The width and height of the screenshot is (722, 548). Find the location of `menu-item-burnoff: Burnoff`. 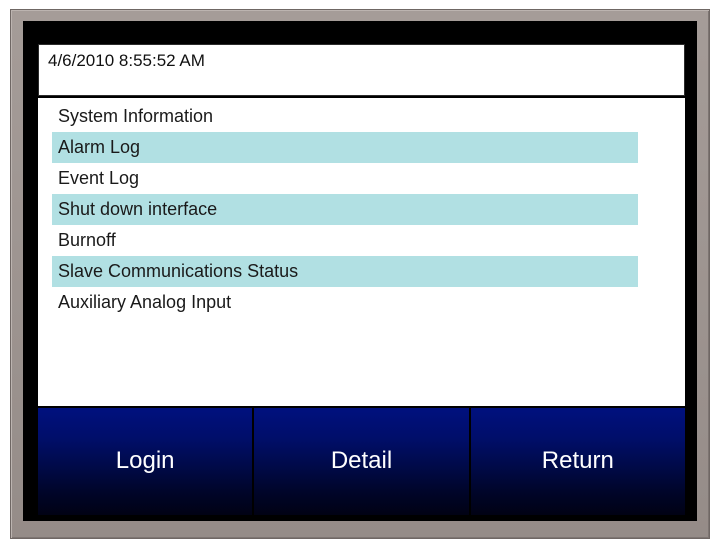

menu-item-burnoff: Burnoff is located at coordinates (345, 240).